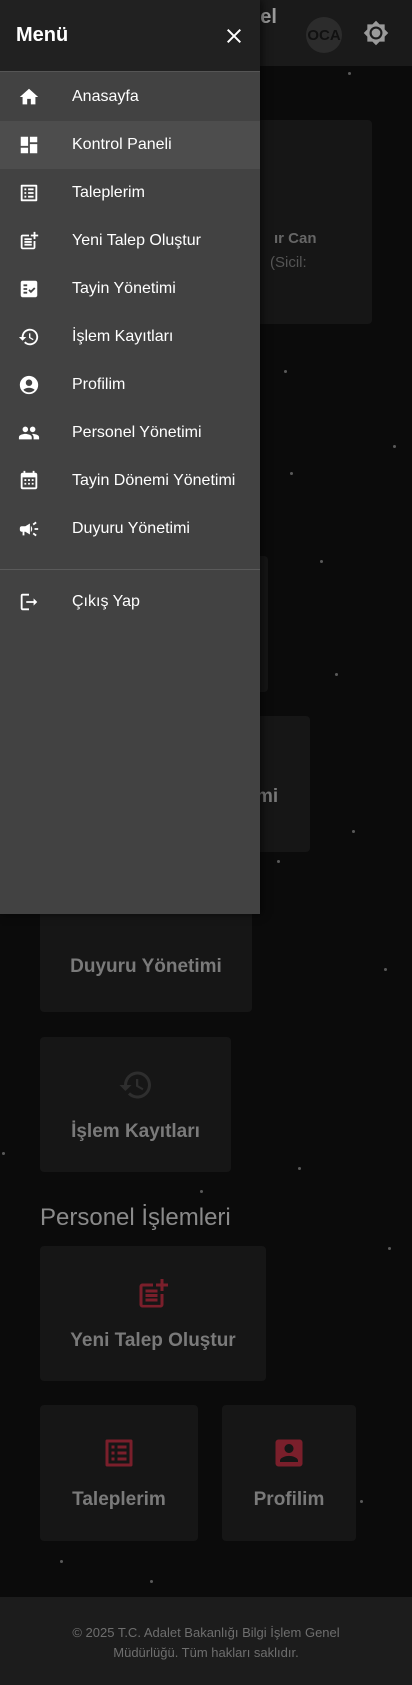 This screenshot has width=412, height=1685. I want to click on welcome-card: ır Can (Sicil:, so click(311, 222).